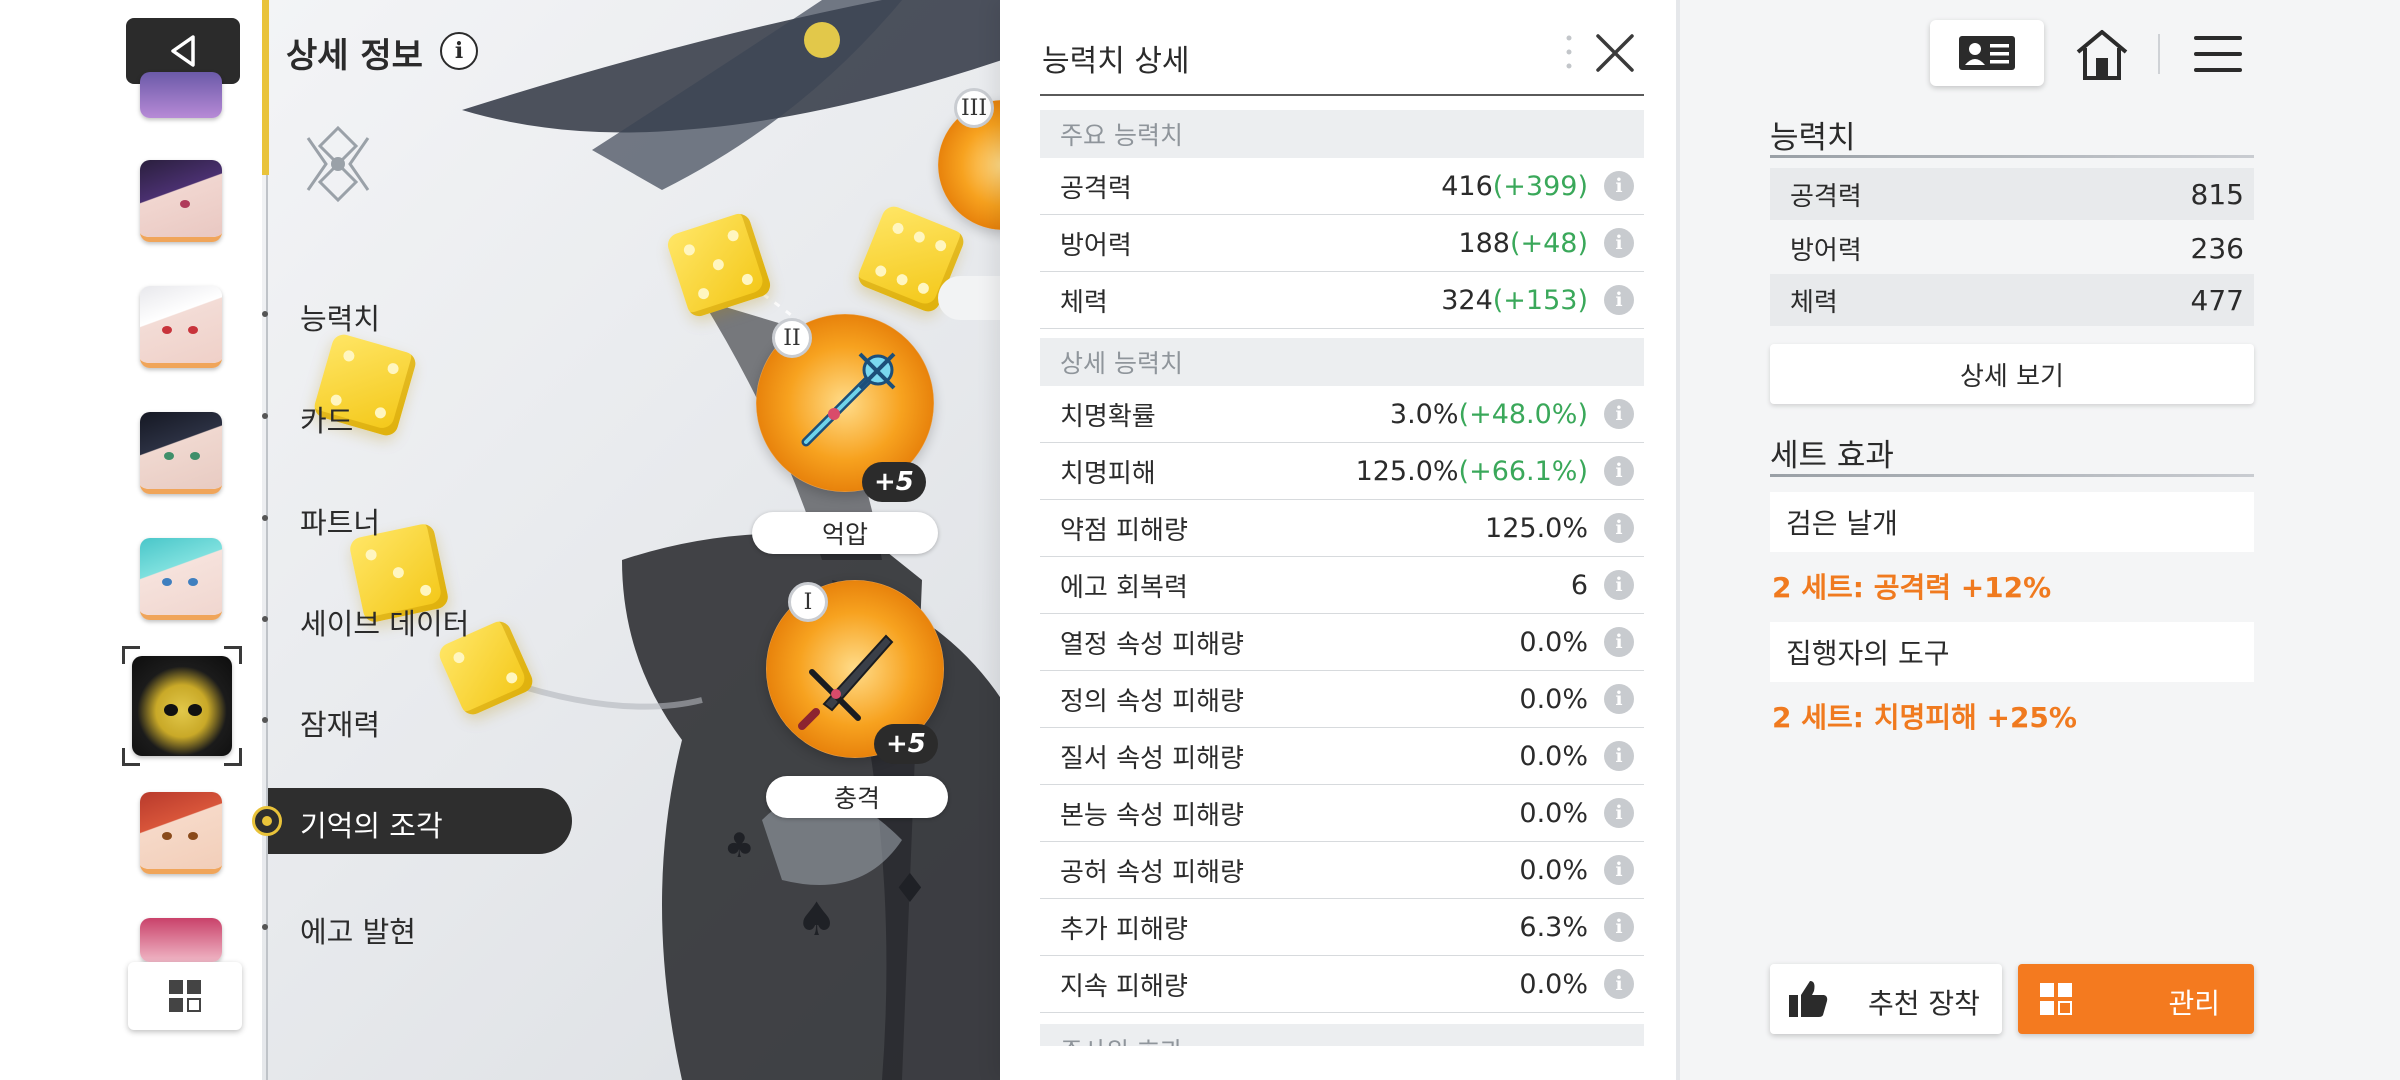 This screenshot has height=1080, width=2400. Describe the element at coordinates (1342, 642) in the screenshot. I see `stat-row: 열정 속성 피해량 0.0% i` at that location.